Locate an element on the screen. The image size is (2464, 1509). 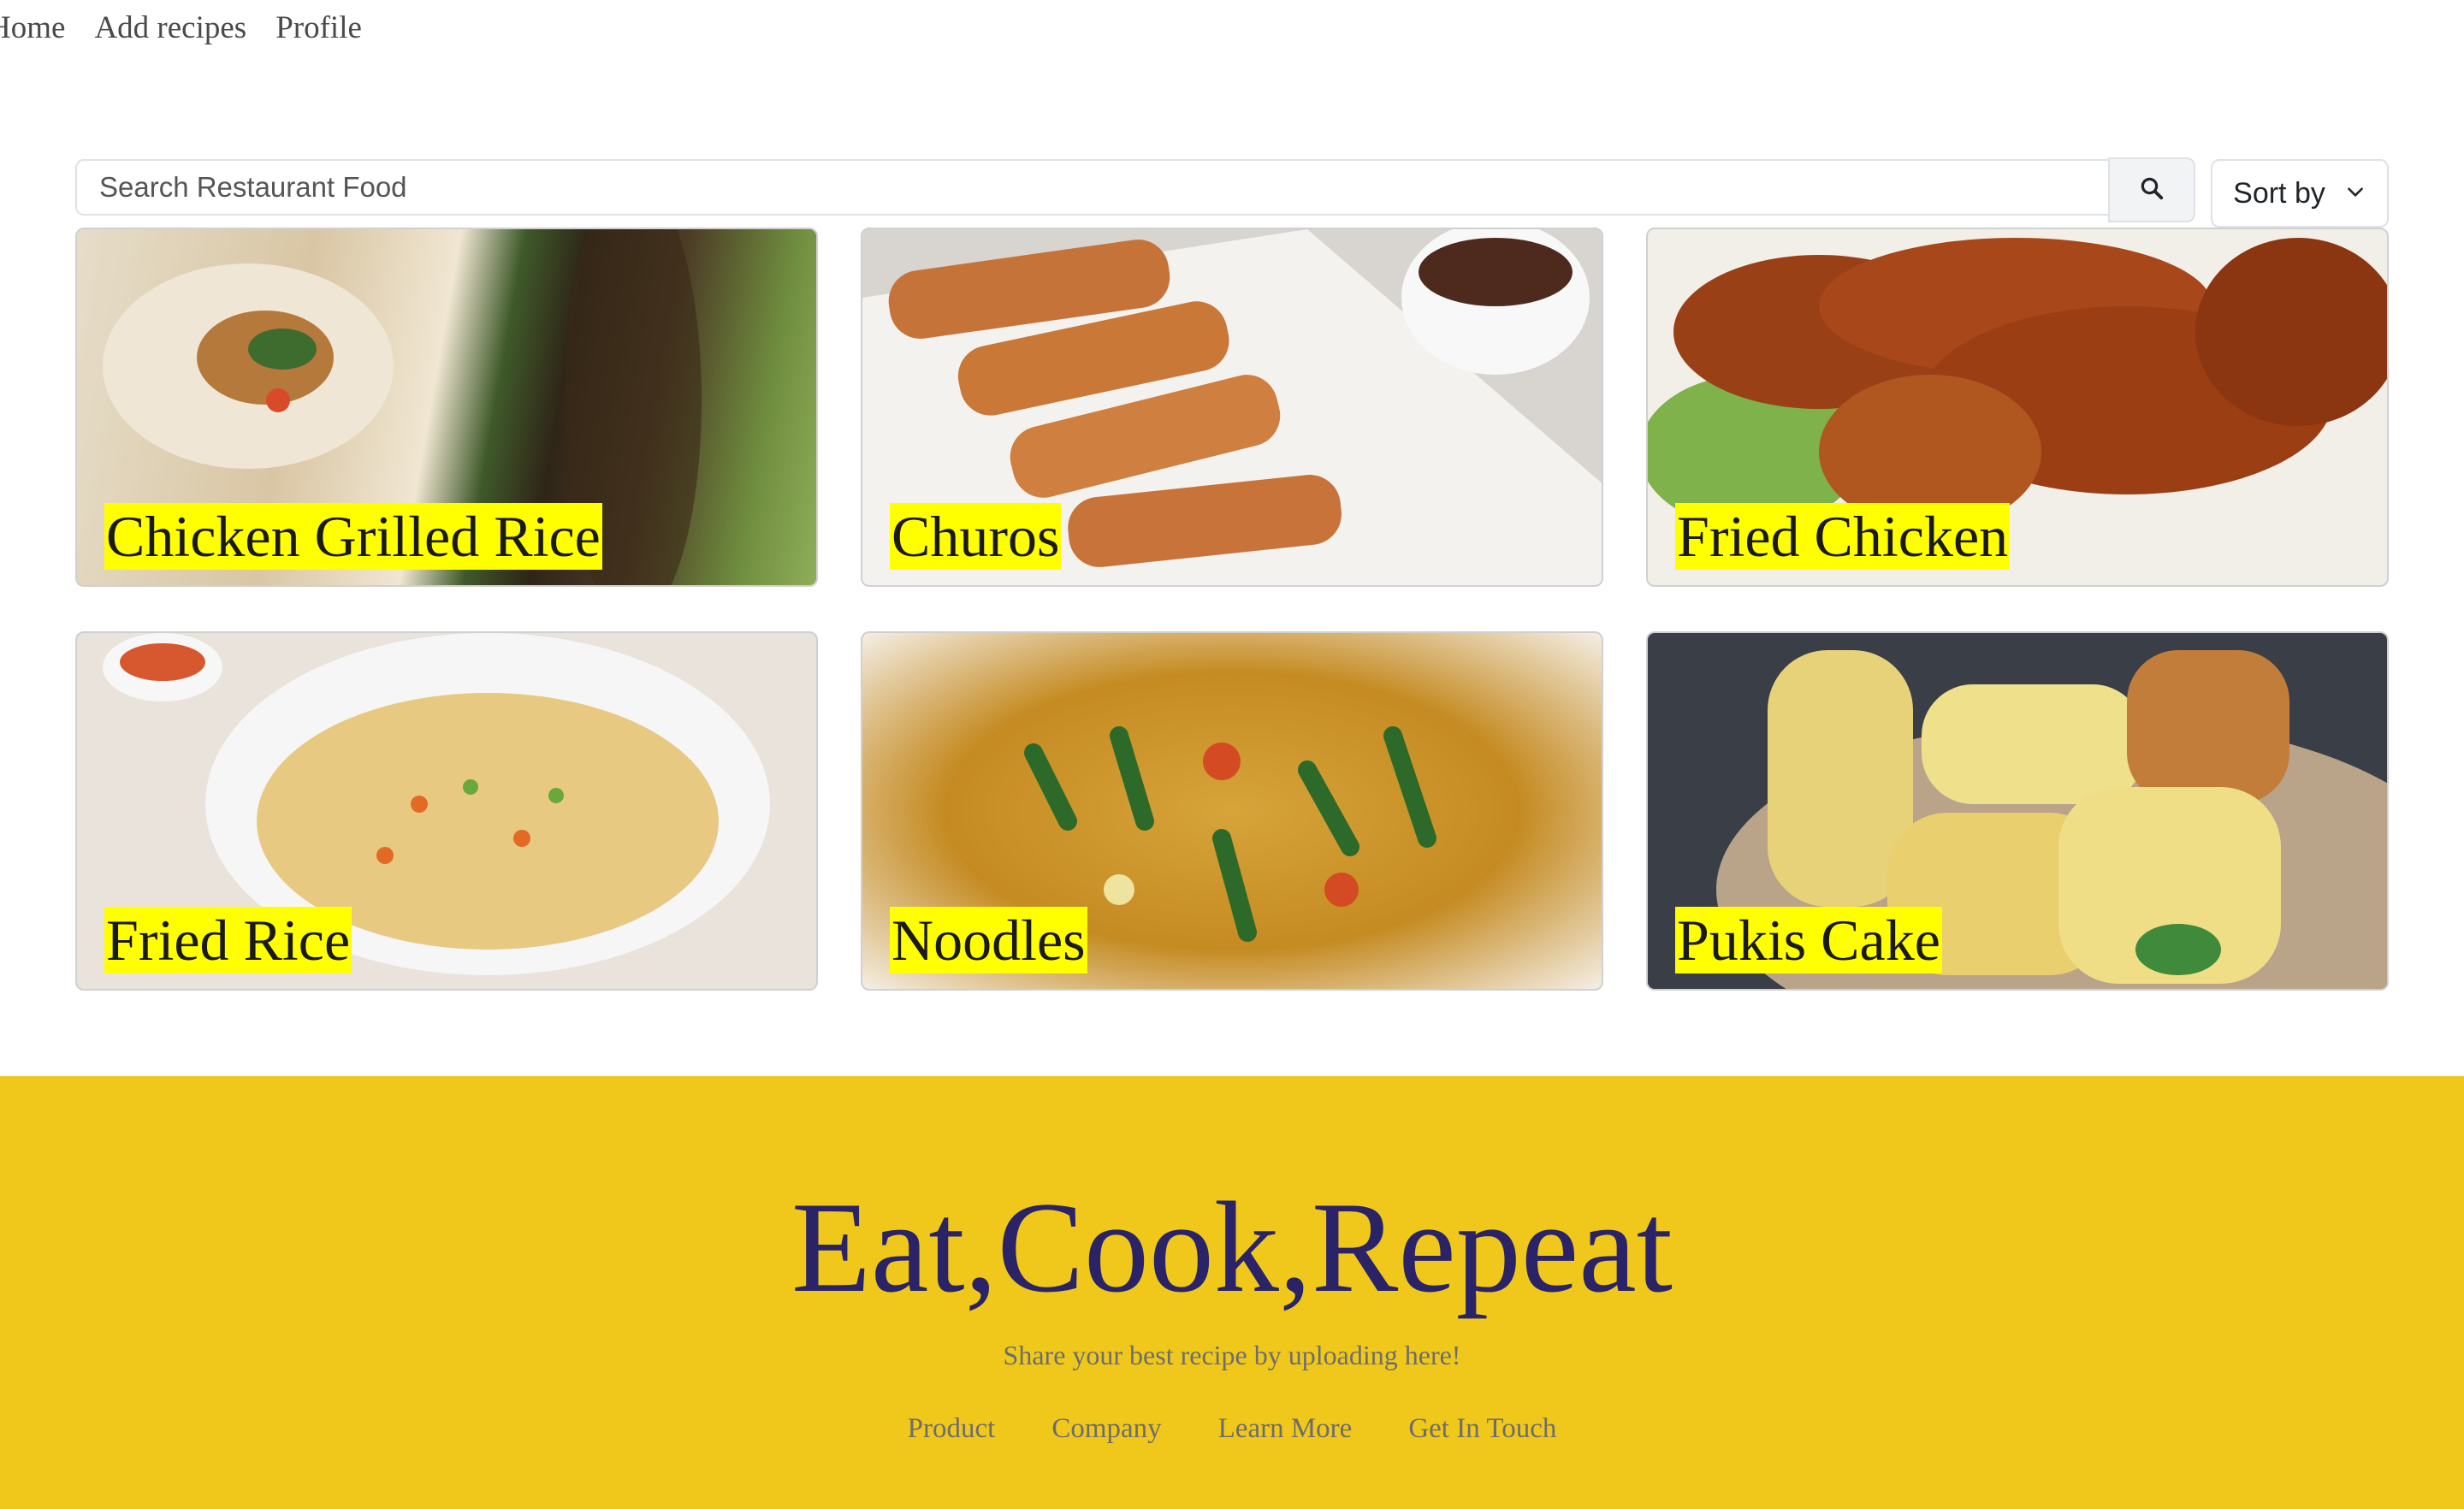
footer-links: Product Company Learn More Get In Touch is located at coordinates (1232, 1429).